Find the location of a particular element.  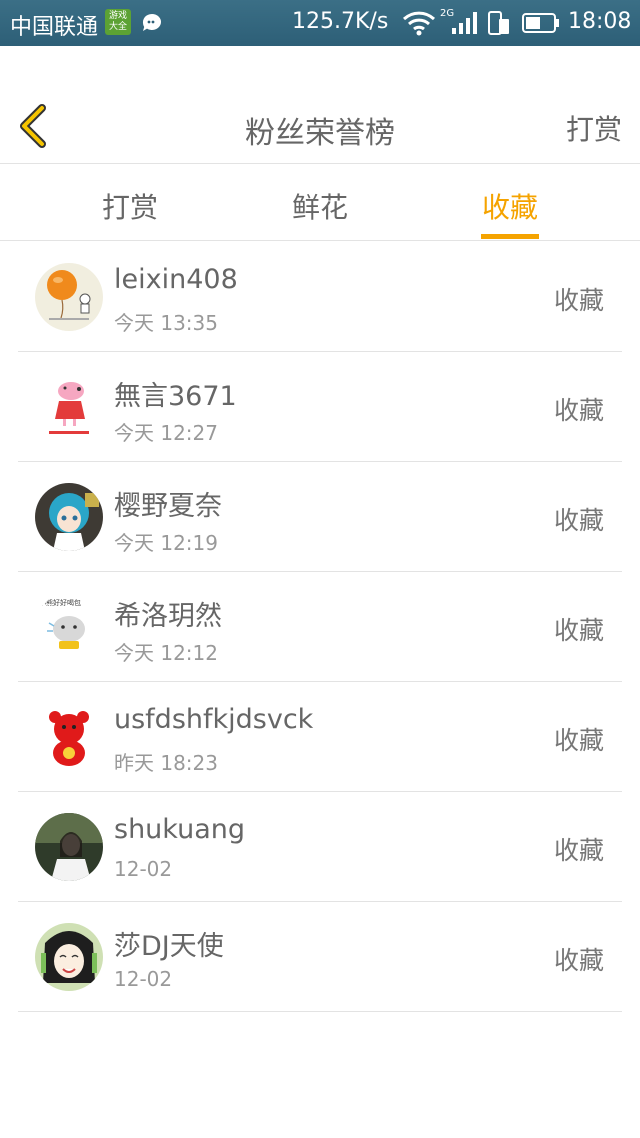

anime-face-avatar is located at coordinates (69, 957).